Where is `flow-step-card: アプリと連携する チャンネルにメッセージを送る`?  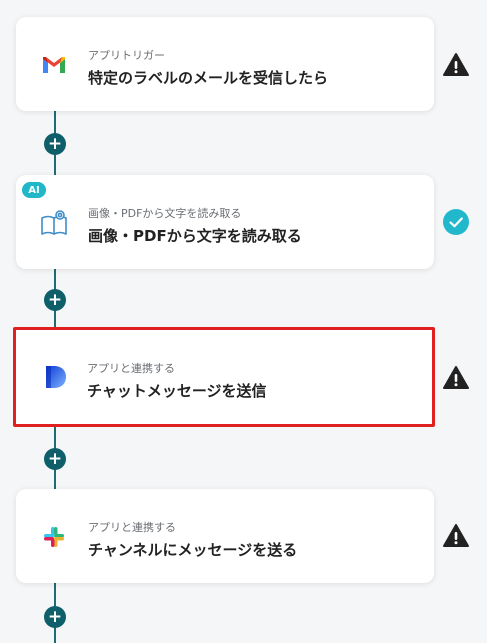
flow-step-card: アプリと連携する チャンネルにメッセージを送る is located at coordinates (225, 536).